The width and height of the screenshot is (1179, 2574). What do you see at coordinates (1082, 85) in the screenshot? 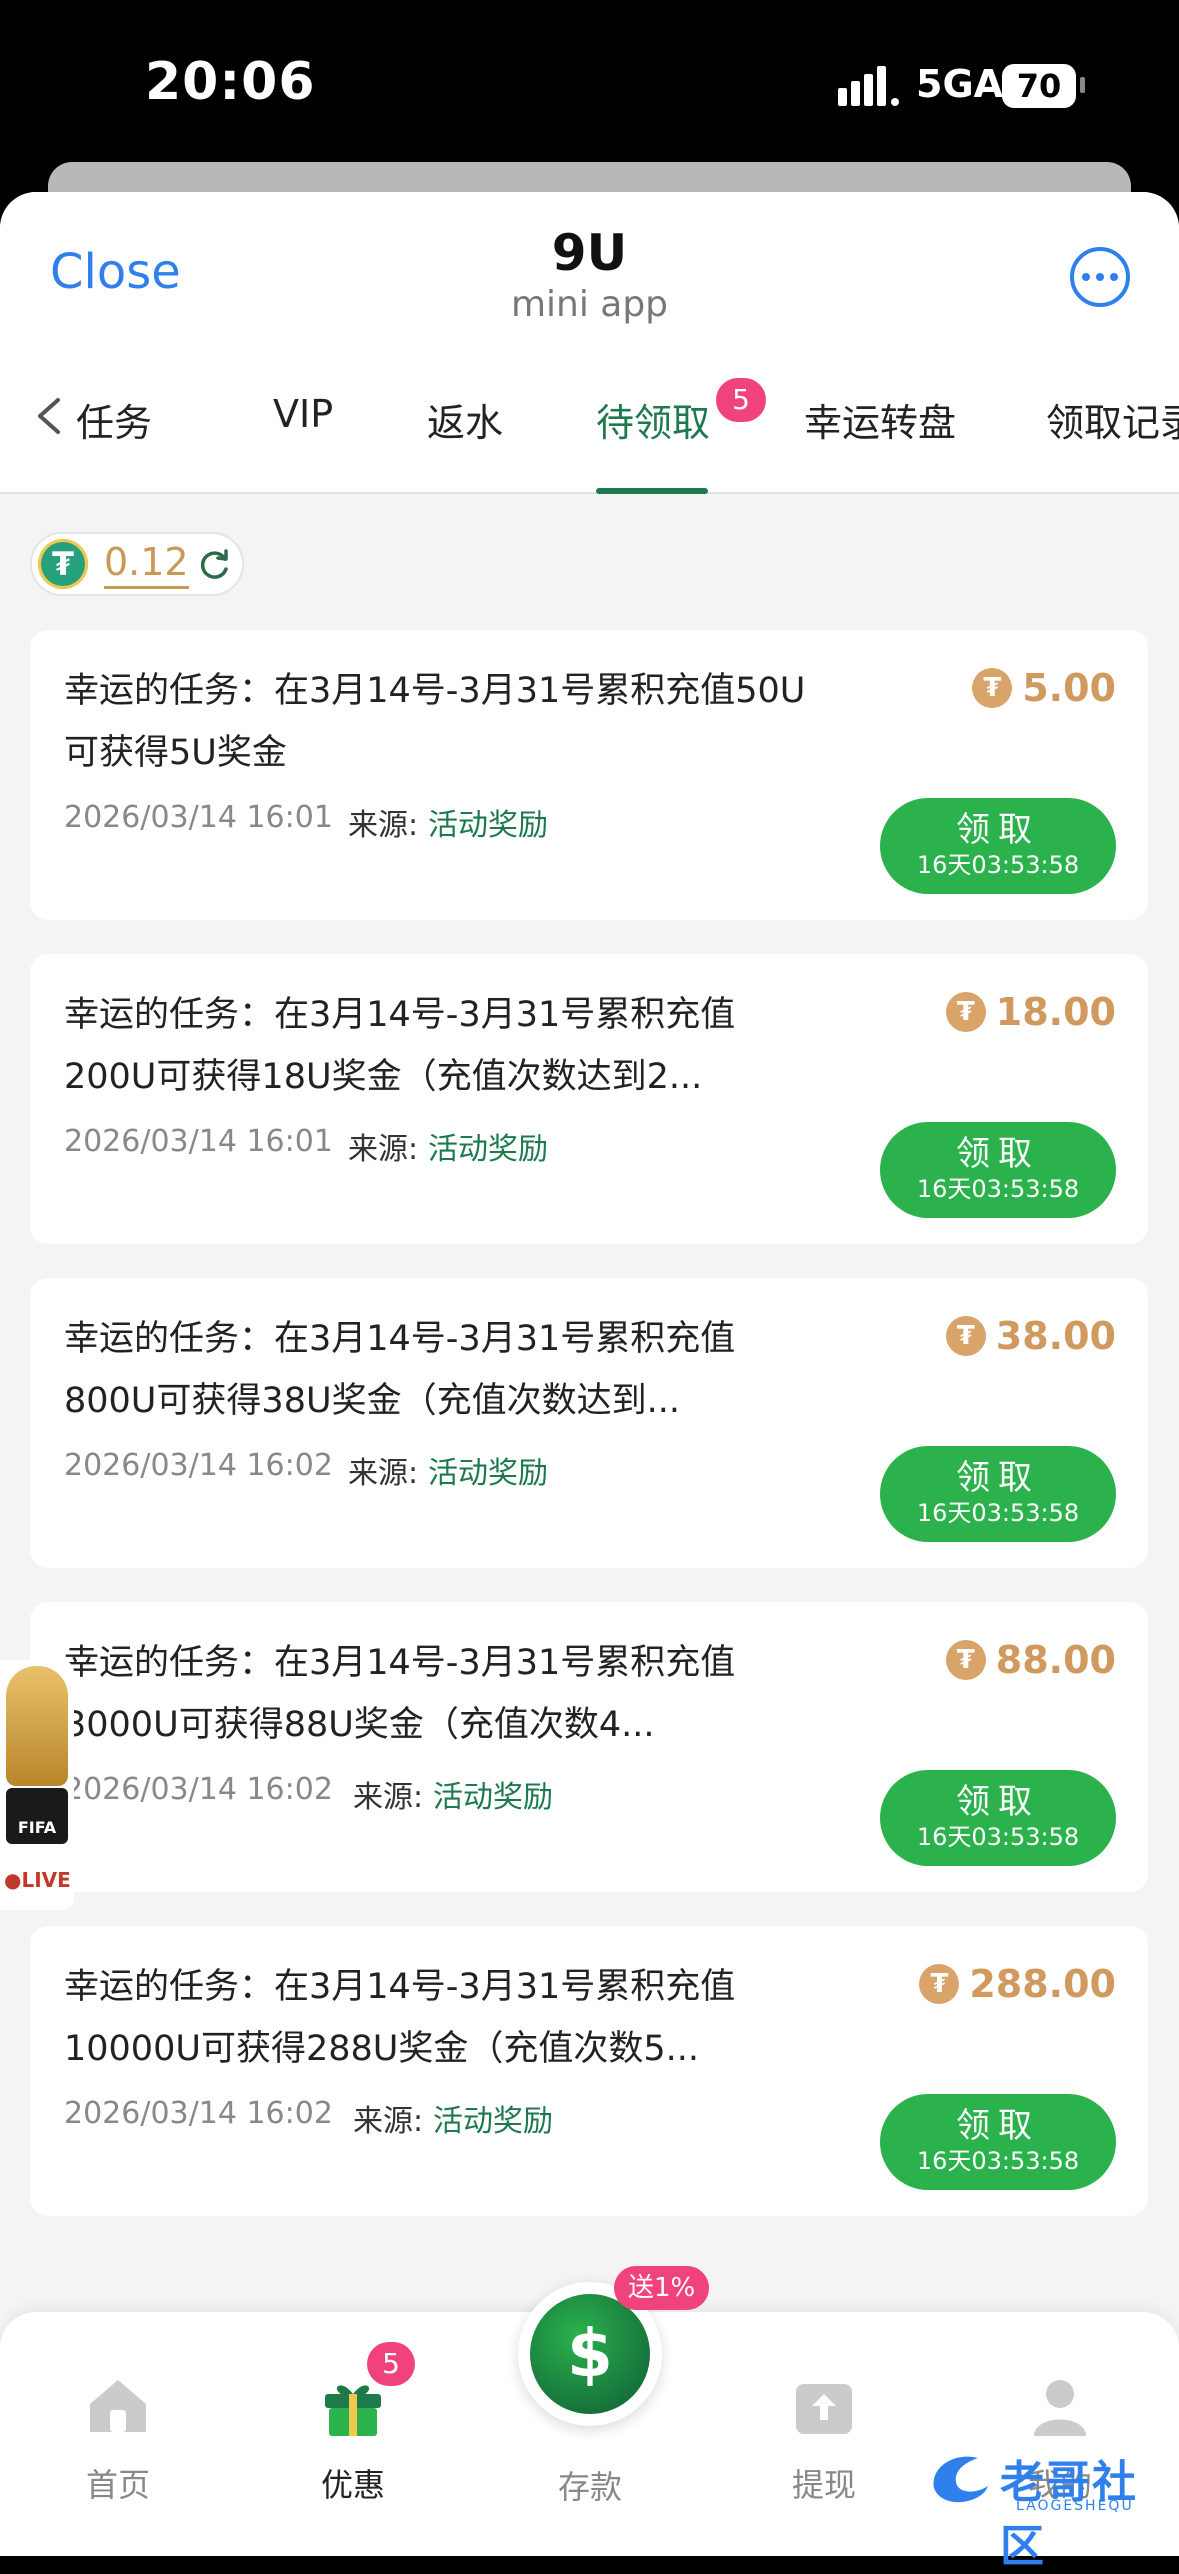
I see `battery-tip` at bounding box center [1082, 85].